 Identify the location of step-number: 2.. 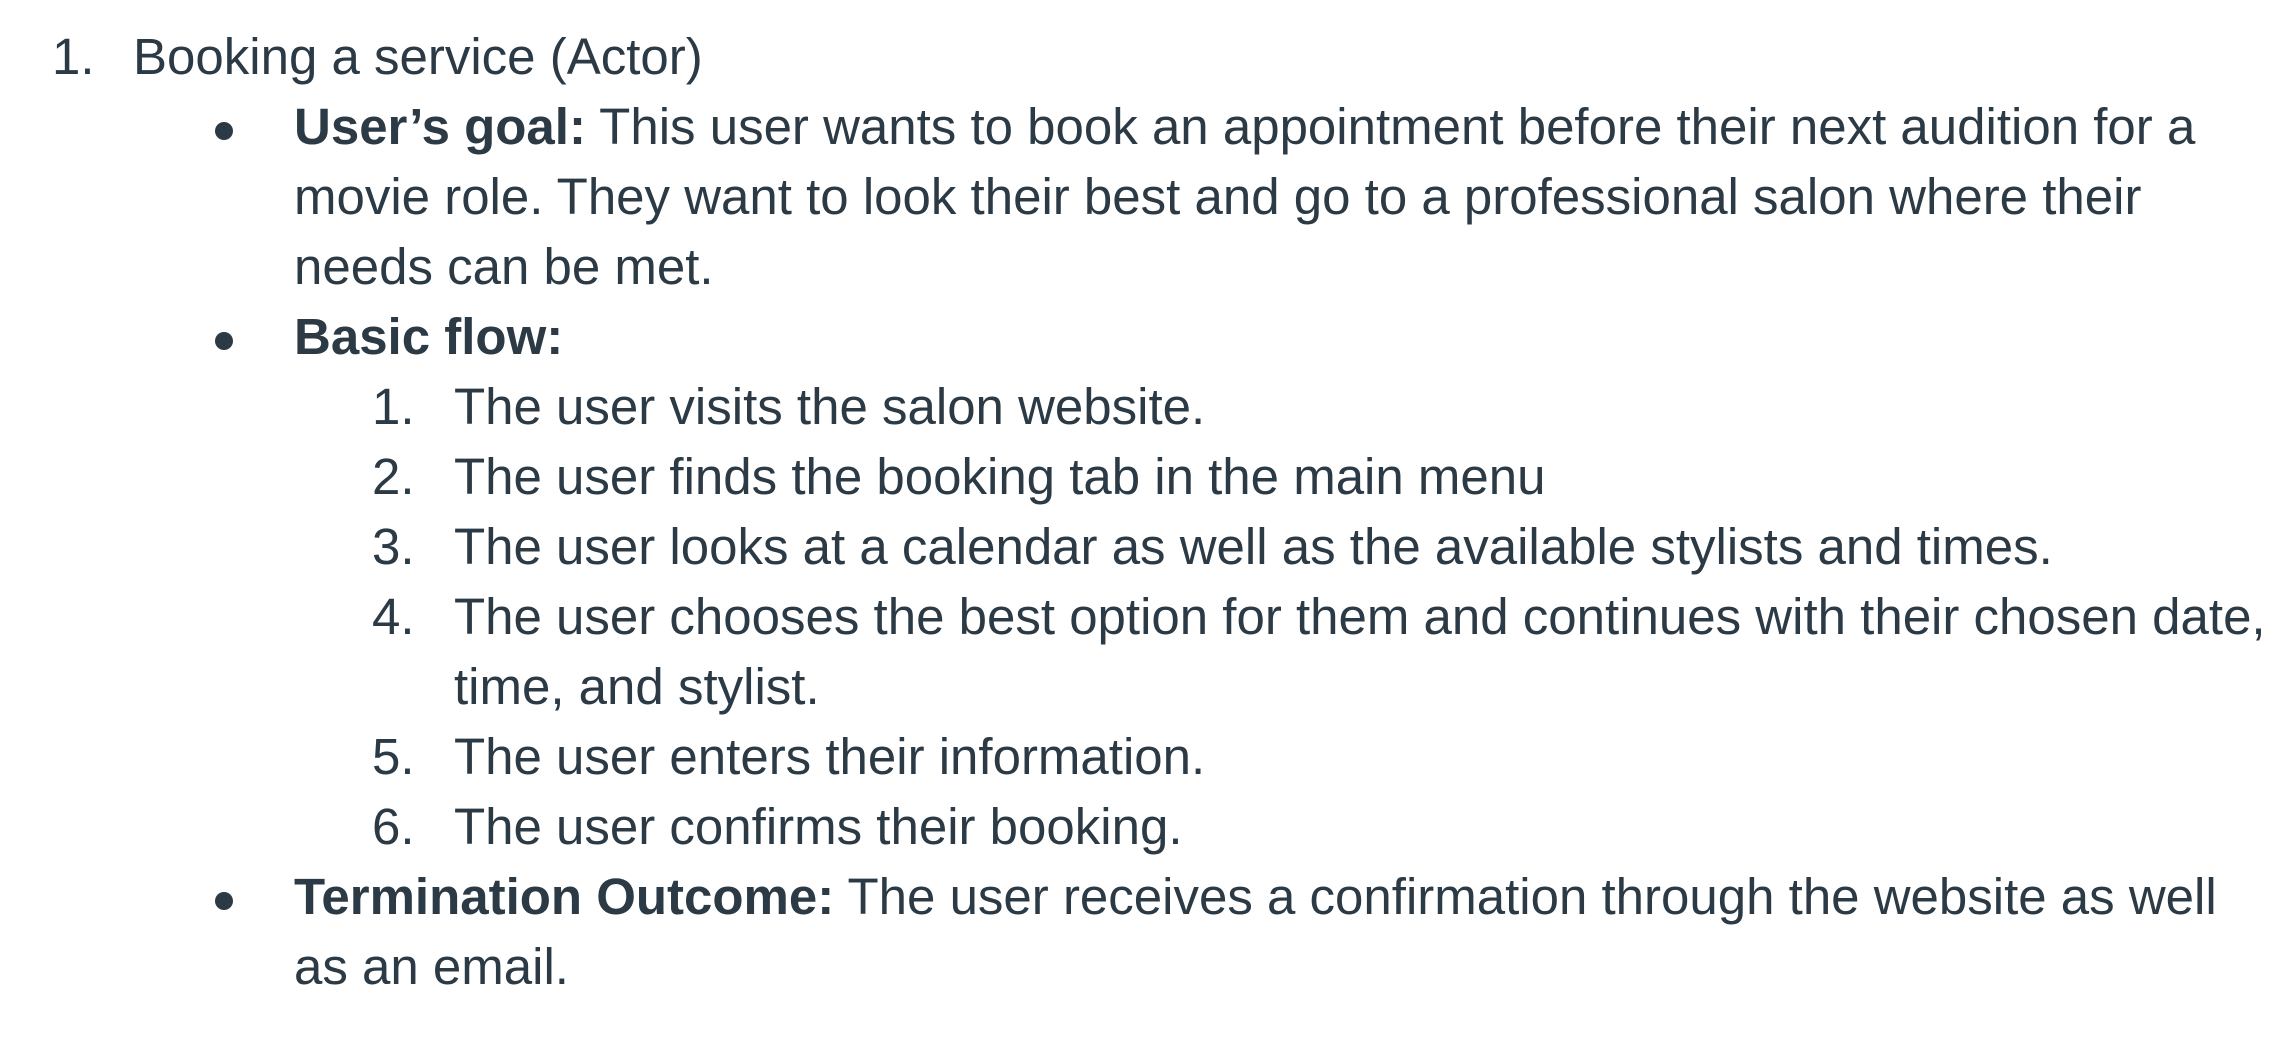
(393, 476).